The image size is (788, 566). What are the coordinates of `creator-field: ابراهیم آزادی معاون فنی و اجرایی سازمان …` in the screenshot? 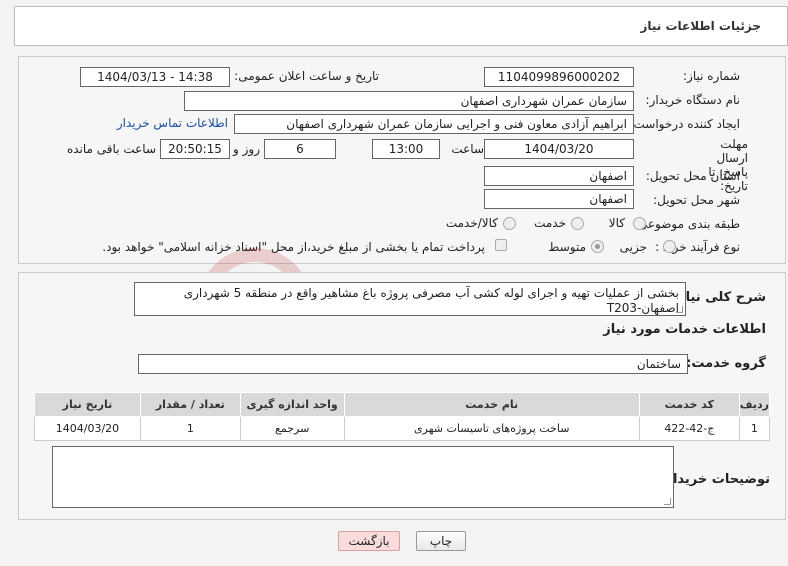 It's located at (434, 124).